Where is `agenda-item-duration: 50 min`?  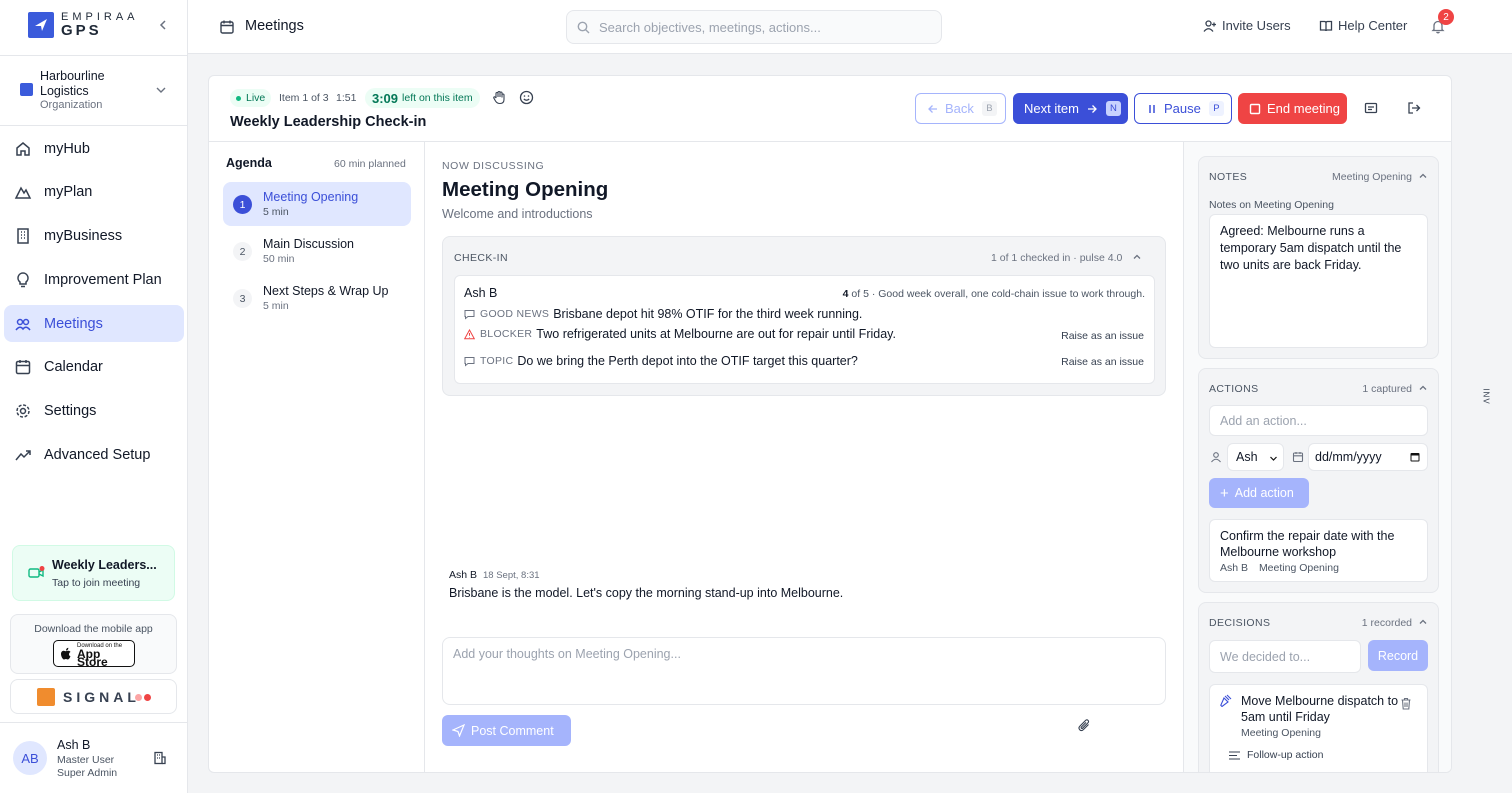
agenda-item-duration: 50 min is located at coordinates (279, 259).